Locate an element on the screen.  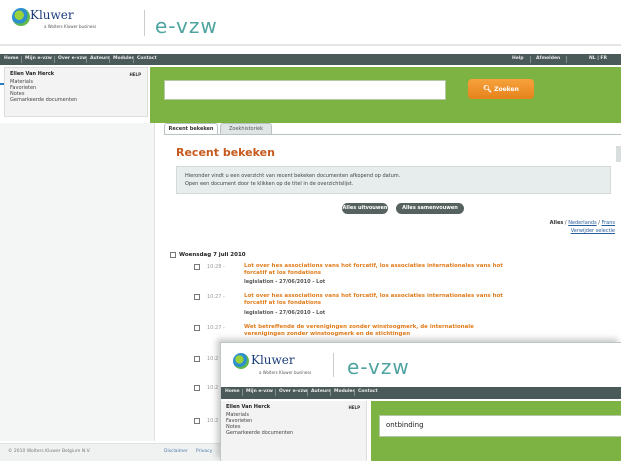
nav-logout: Afmelden is located at coordinates (548, 58).